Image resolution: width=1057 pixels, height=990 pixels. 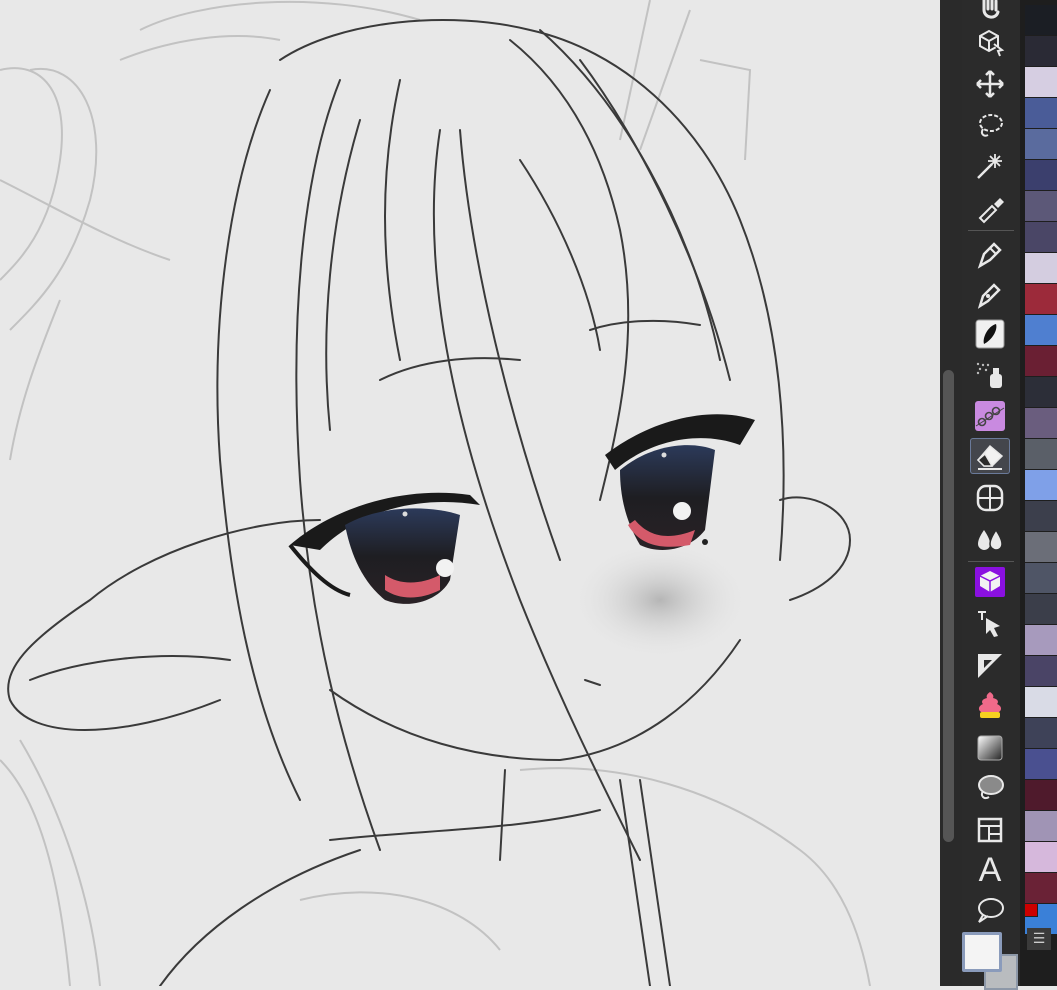 I want to click on decoration-icon, so click(x=990, y=416).